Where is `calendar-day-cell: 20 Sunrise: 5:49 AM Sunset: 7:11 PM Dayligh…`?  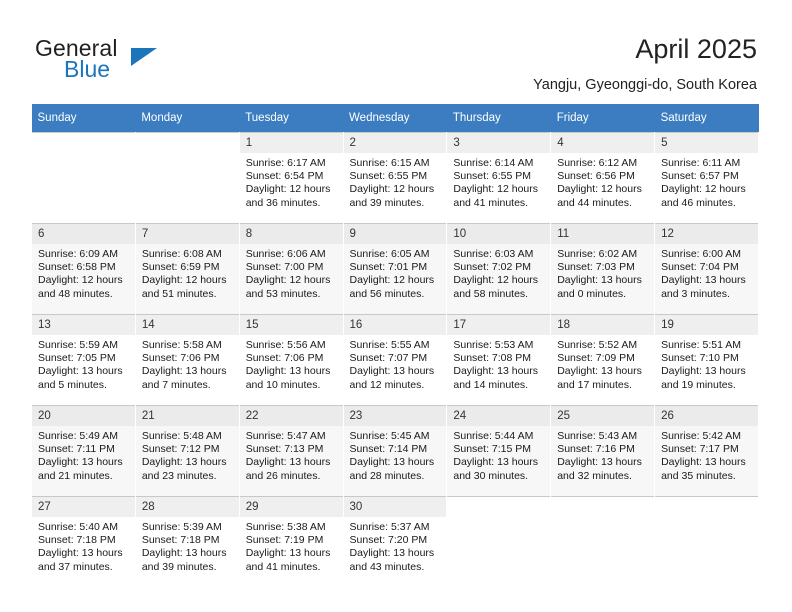
calendar-day-cell: 20 Sunrise: 5:49 AM Sunset: 7:11 PM Dayligh… is located at coordinates (83, 451).